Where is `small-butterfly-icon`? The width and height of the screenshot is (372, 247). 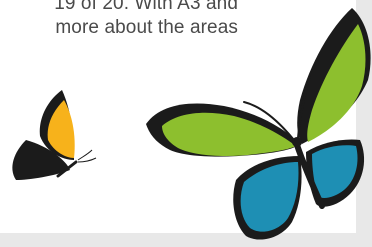 small-butterfly-icon is located at coordinates (54, 135).